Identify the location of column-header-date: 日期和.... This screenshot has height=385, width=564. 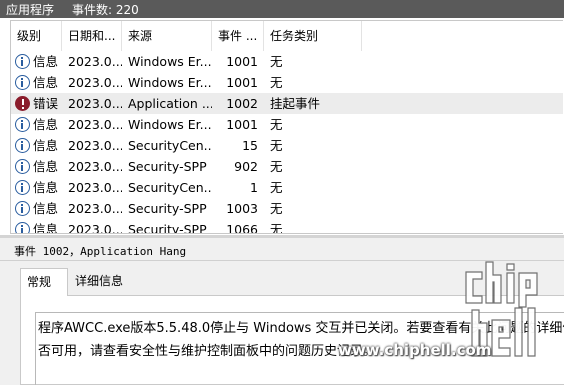
(92, 36).